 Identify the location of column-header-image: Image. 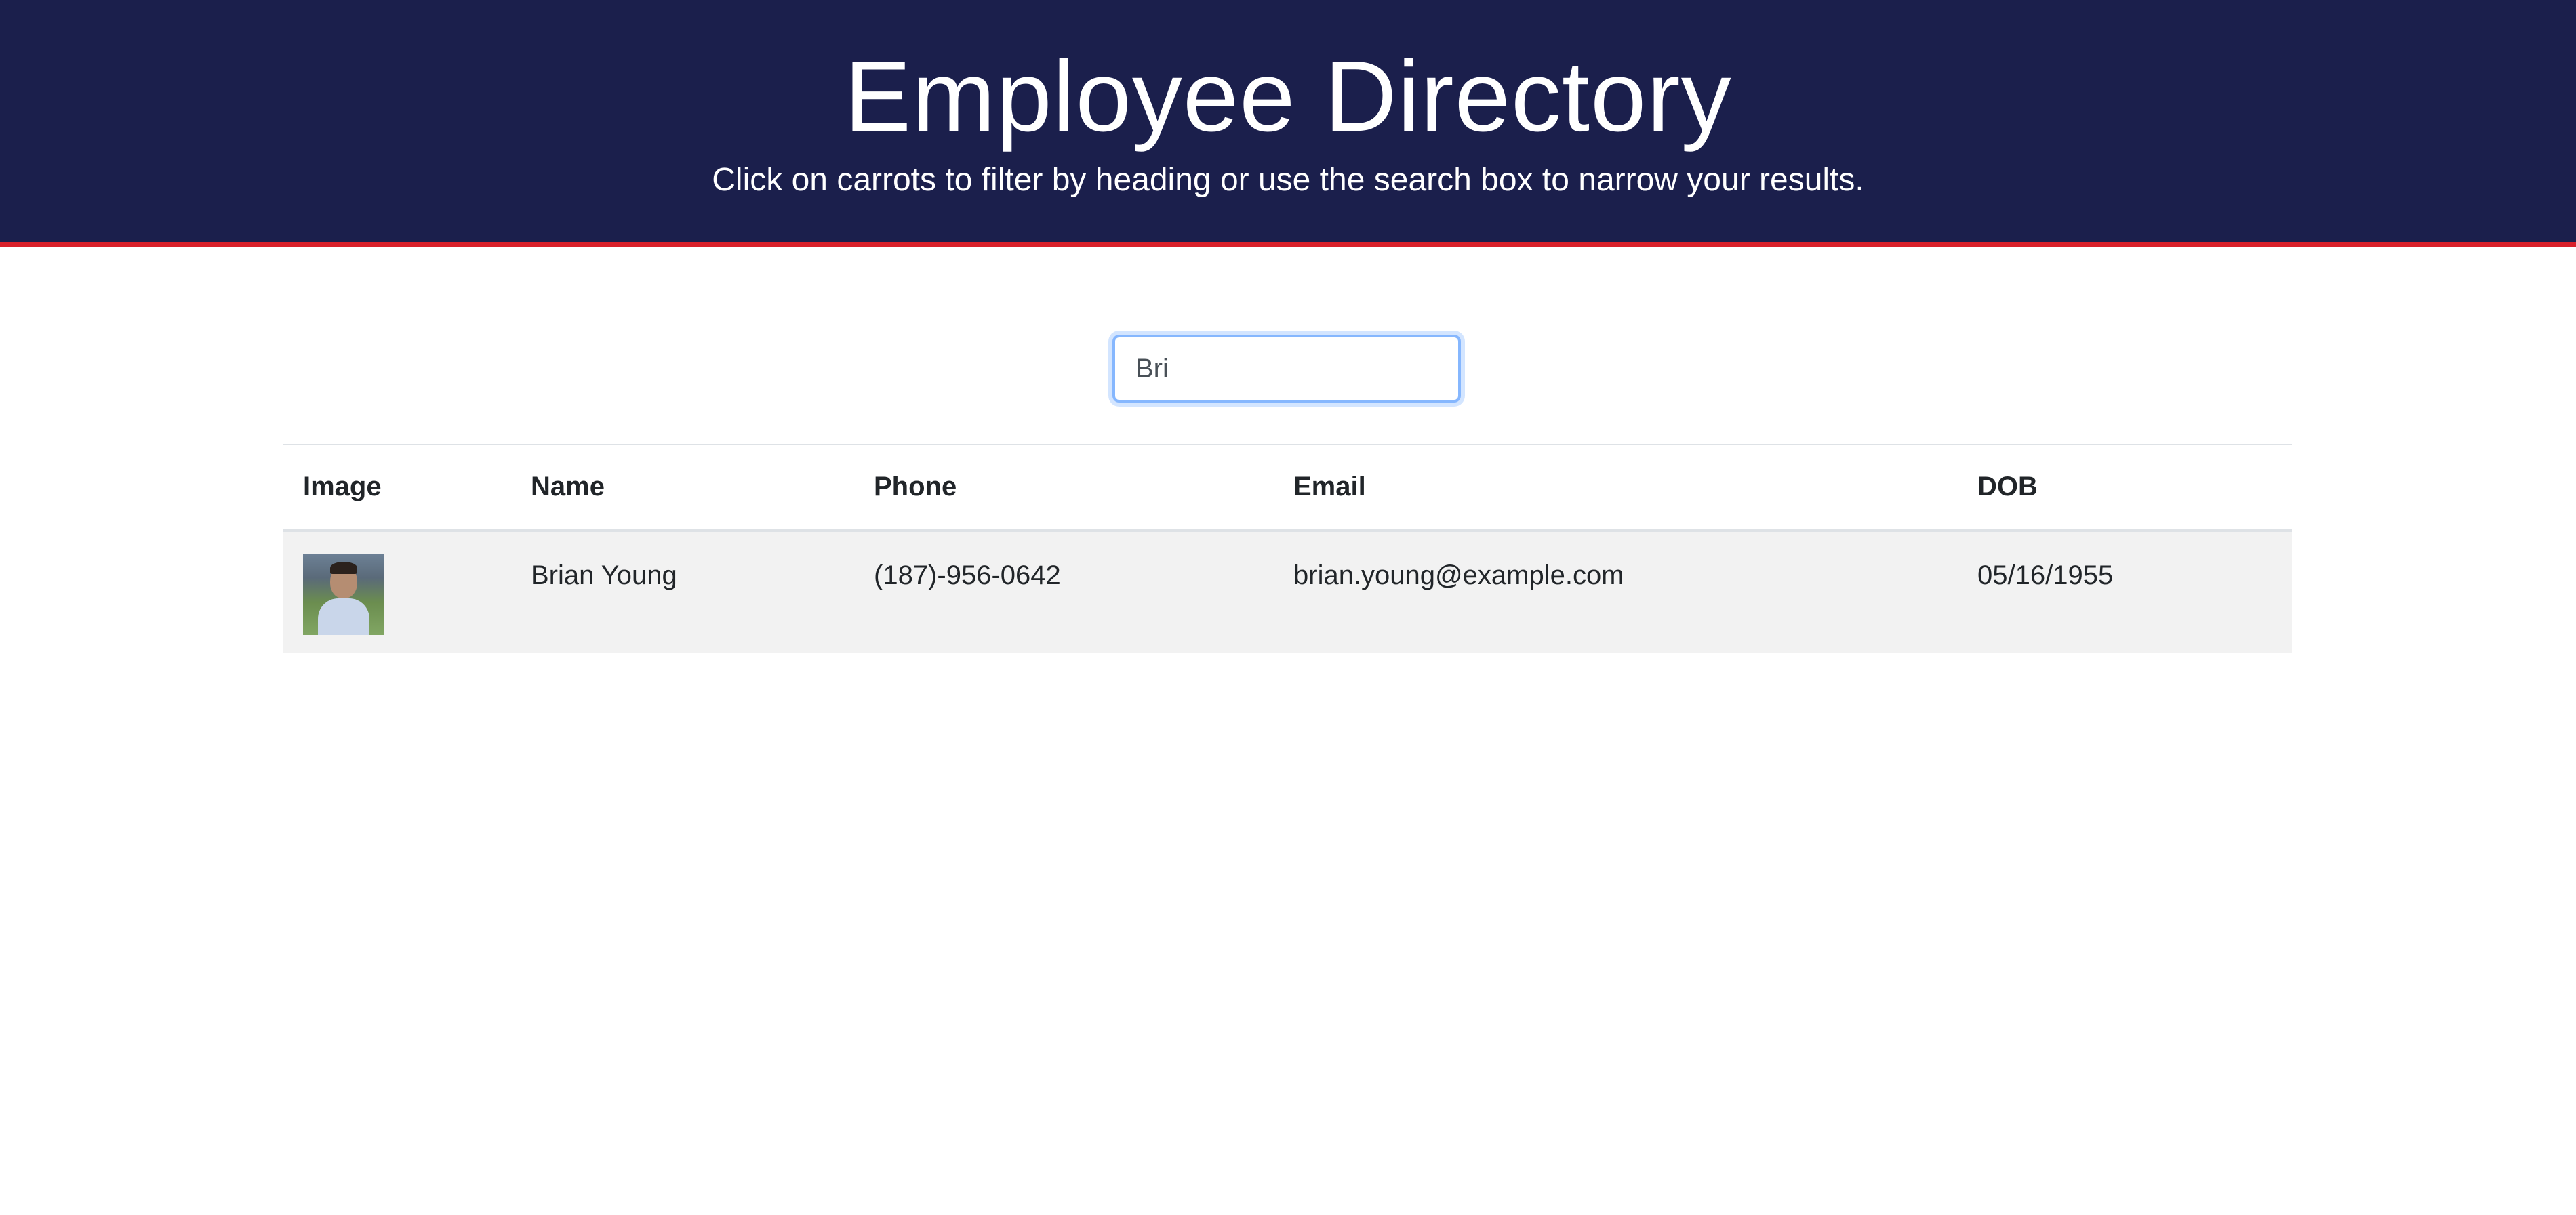
(396, 488).